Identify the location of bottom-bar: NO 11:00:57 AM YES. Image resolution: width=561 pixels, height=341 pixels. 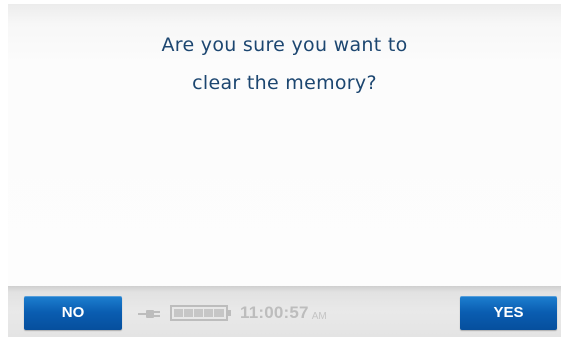
(284, 311).